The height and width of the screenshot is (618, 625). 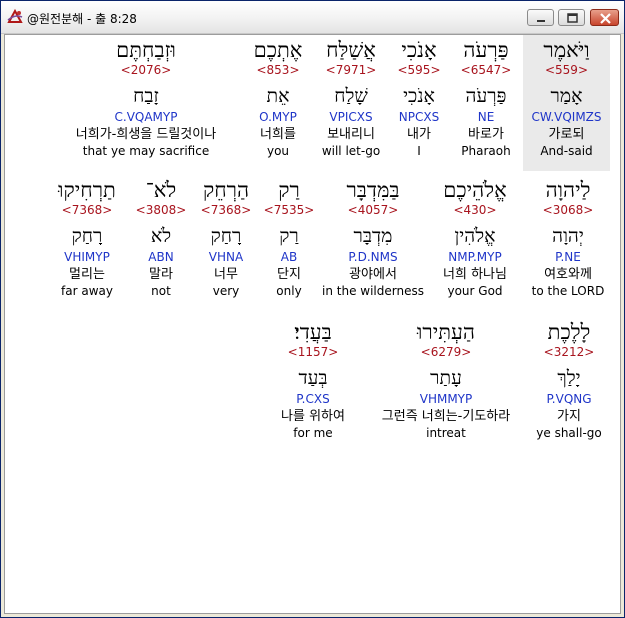 I want to click on parsing-code: VHIMYP, so click(x=87, y=257).